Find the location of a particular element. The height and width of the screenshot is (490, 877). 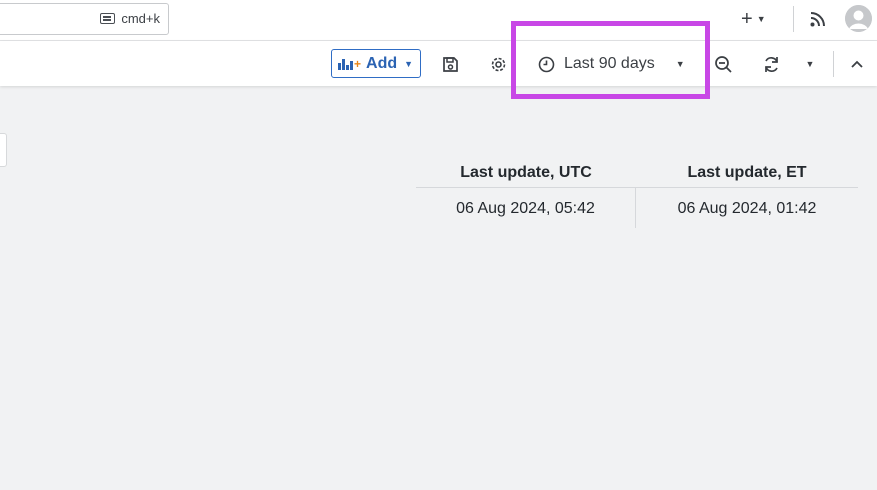

gear-icon is located at coordinates (498, 64).